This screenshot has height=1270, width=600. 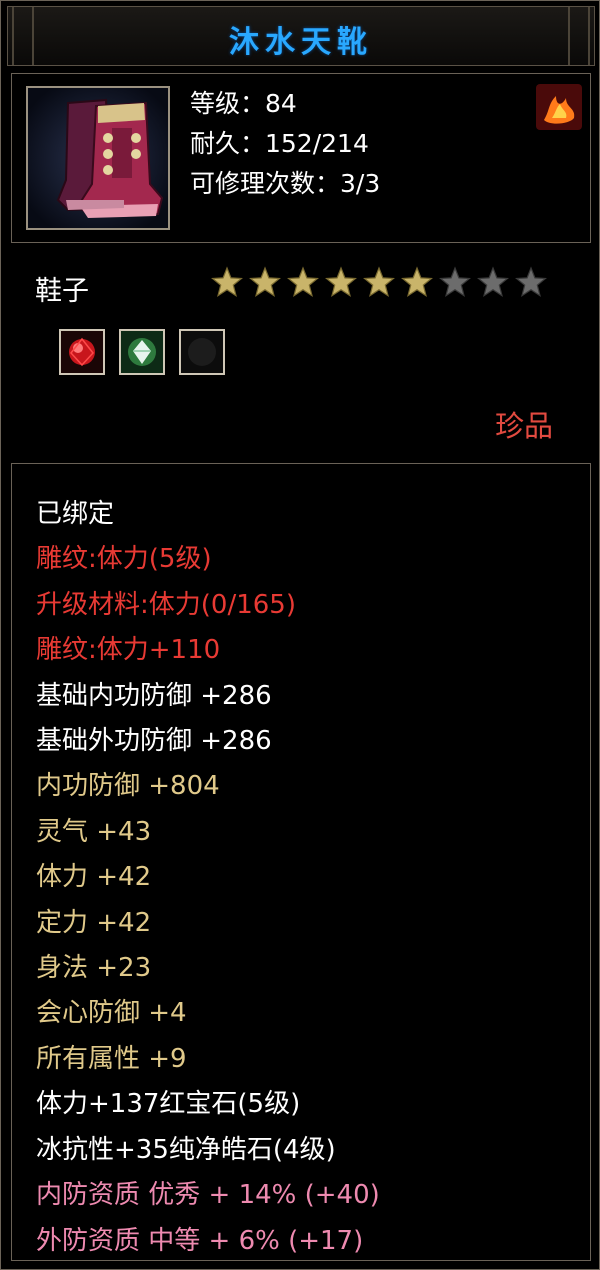 What do you see at coordinates (243, 103) in the screenshot?
I see `item-level: 等级：84` at bounding box center [243, 103].